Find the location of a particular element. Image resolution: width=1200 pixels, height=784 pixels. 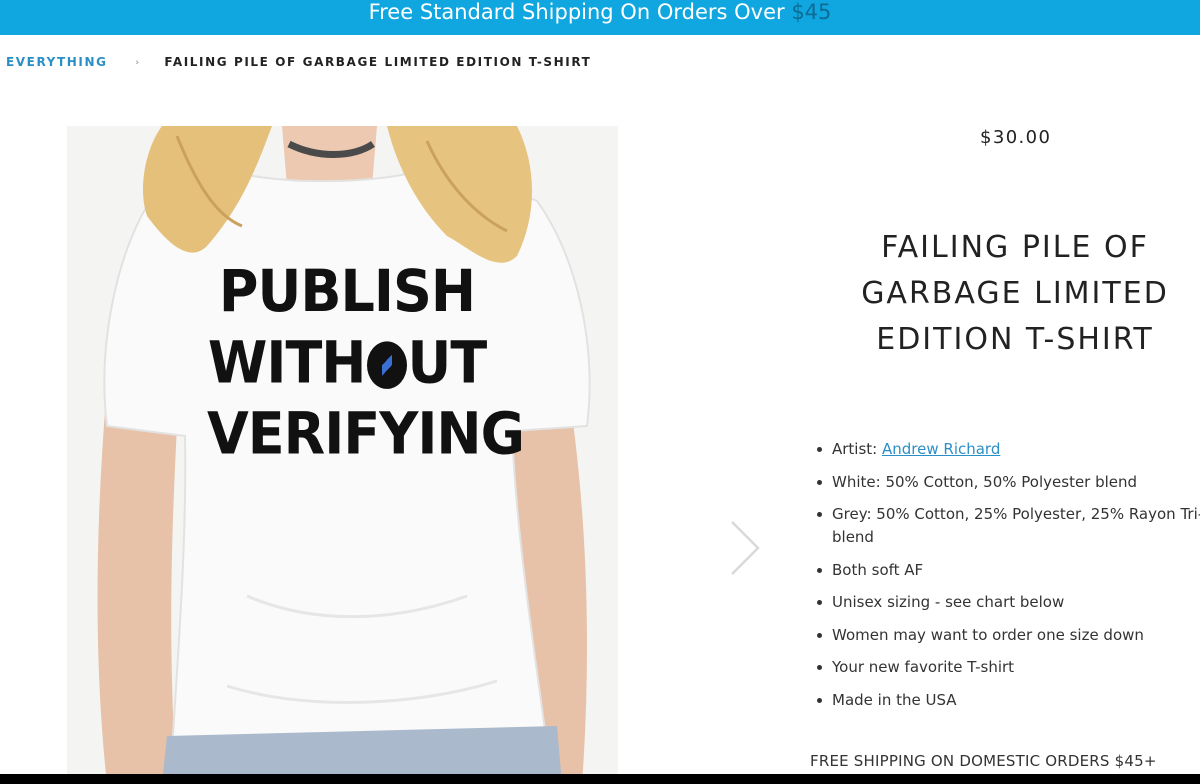

list-item: Made in the USA is located at coordinates (1008, 700).